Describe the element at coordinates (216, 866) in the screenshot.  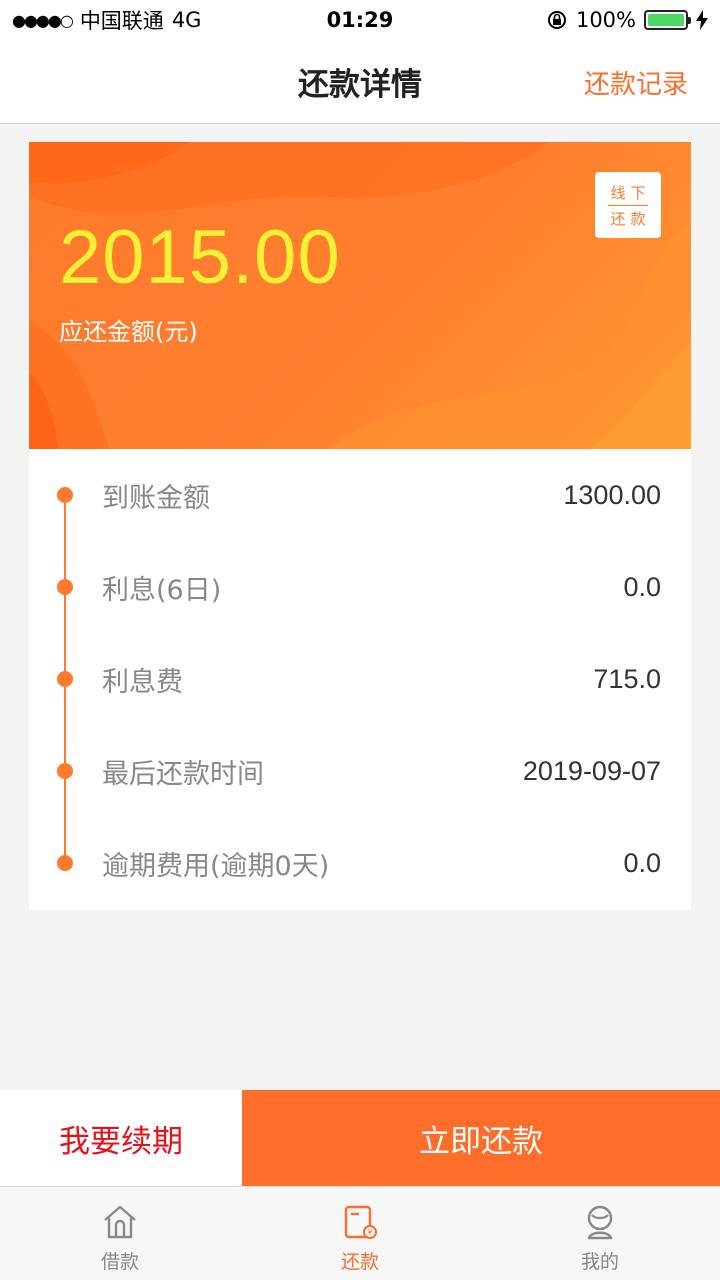
I see `detail-label: 逾期费用(逾期0天)` at that location.